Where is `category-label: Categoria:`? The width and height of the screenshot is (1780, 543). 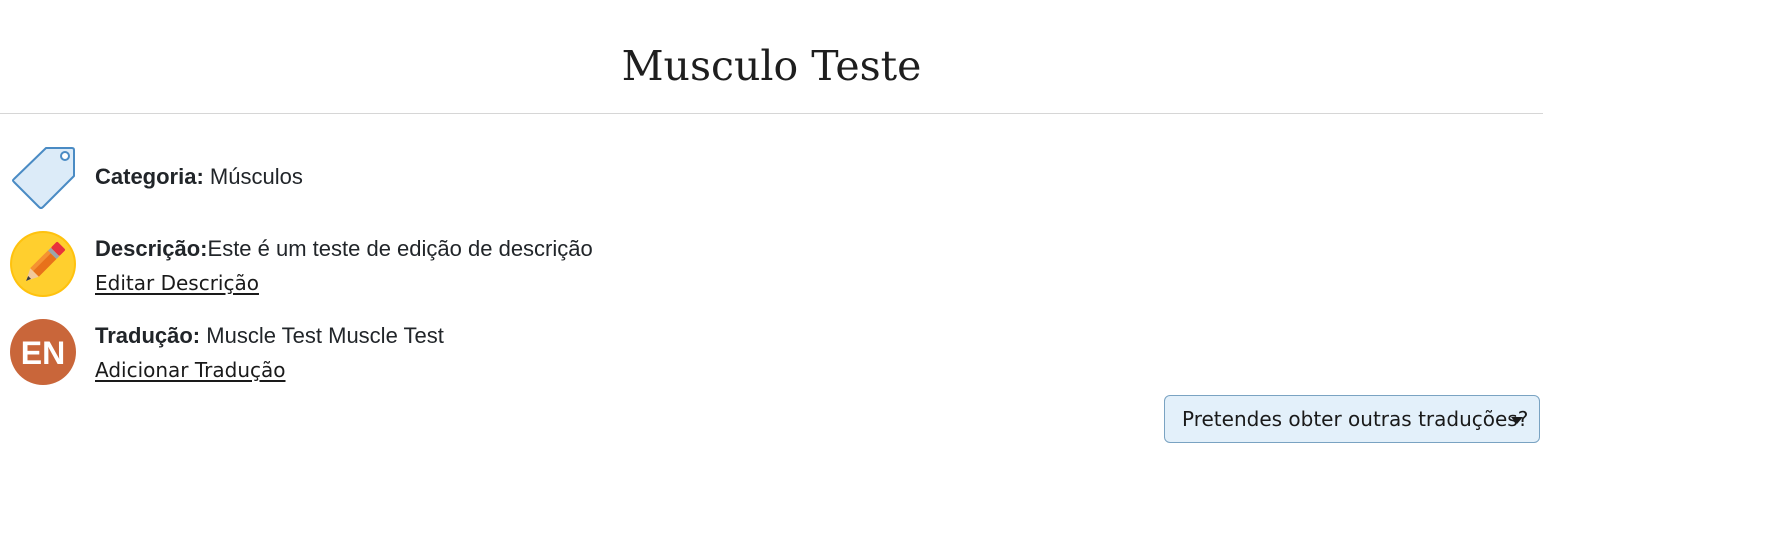 category-label: Categoria: is located at coordinates (149, 176).